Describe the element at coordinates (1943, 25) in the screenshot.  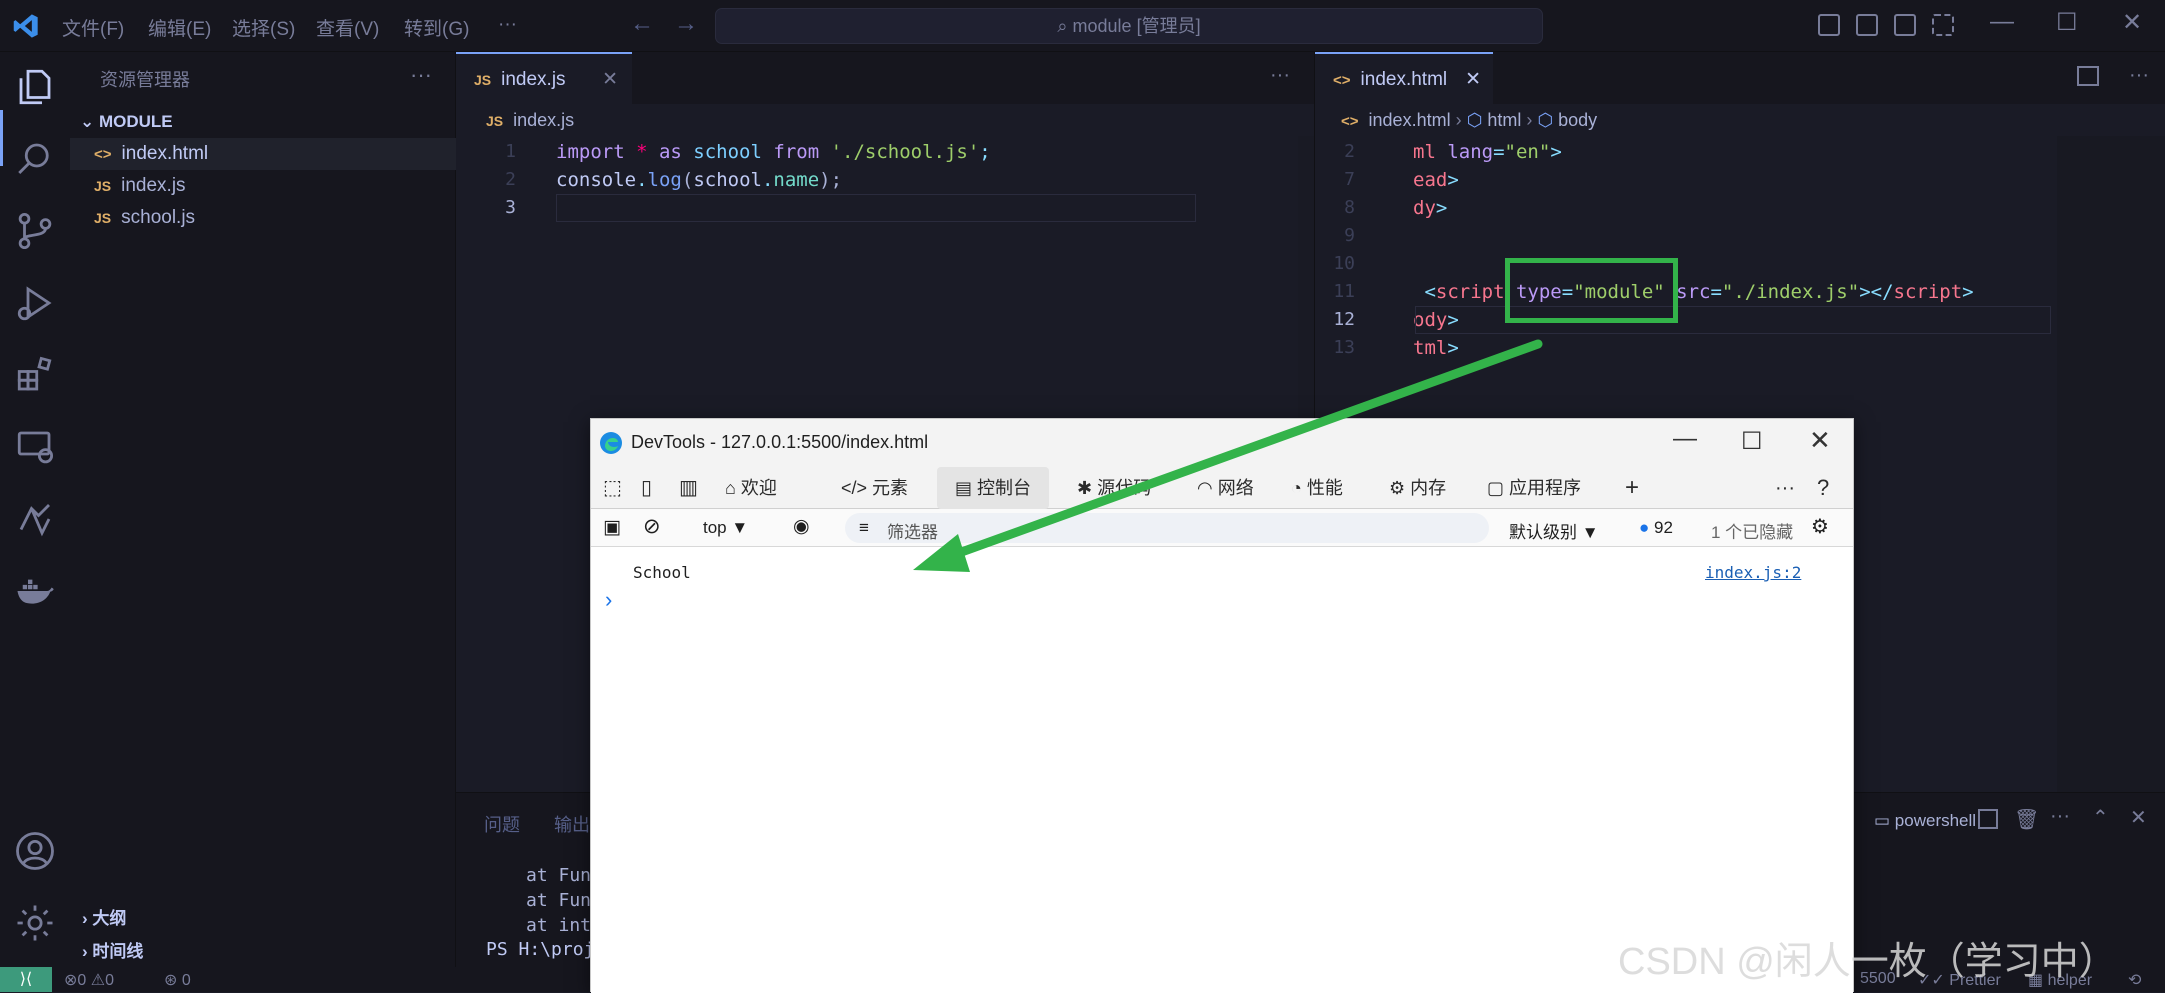
I see `customize-layout-icon` at that location.